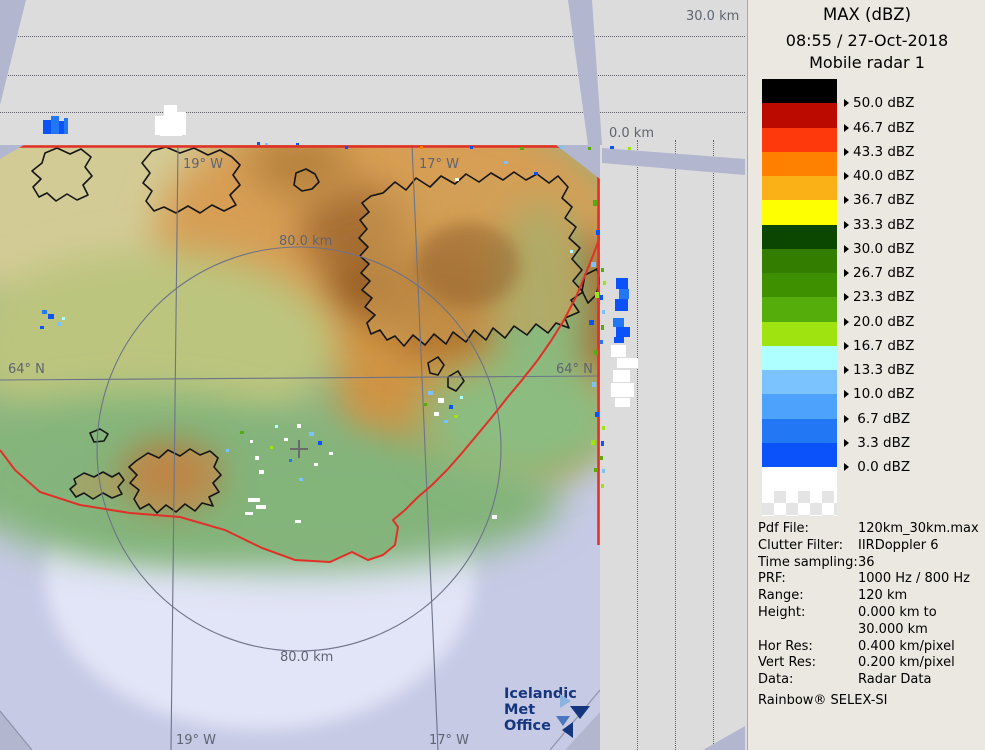  What do you see at coordinates (567, 730) in the screenshot?
I see `logo-triangle-icon` at bounding box center [567, 730].